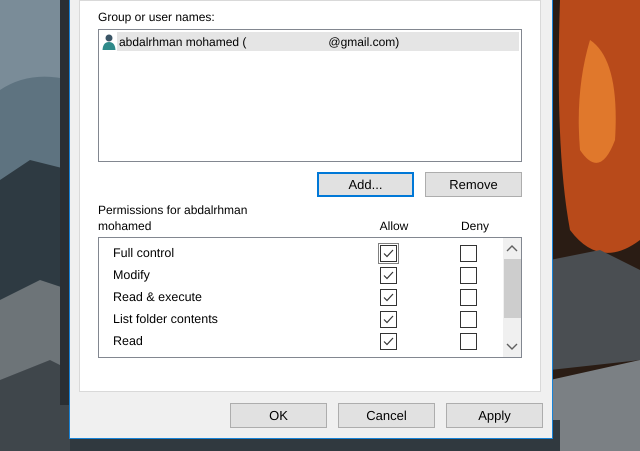 The height and width of the screenshot is (451, 640). I want to click on permissions-label: Permissions for abdalrhman mohamed, so click(173, 218).